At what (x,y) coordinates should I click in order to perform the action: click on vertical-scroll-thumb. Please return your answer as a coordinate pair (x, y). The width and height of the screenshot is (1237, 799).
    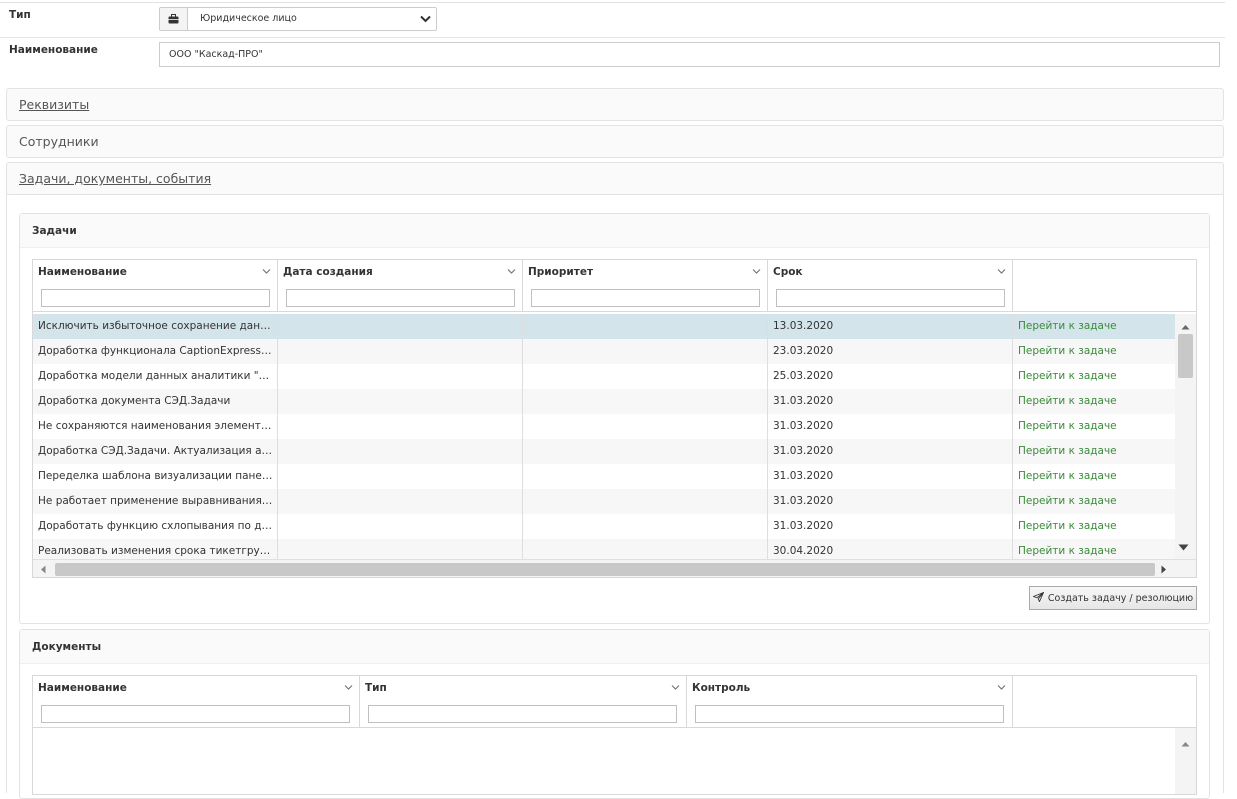
    Looking at the image, I should click on (1185, 356).